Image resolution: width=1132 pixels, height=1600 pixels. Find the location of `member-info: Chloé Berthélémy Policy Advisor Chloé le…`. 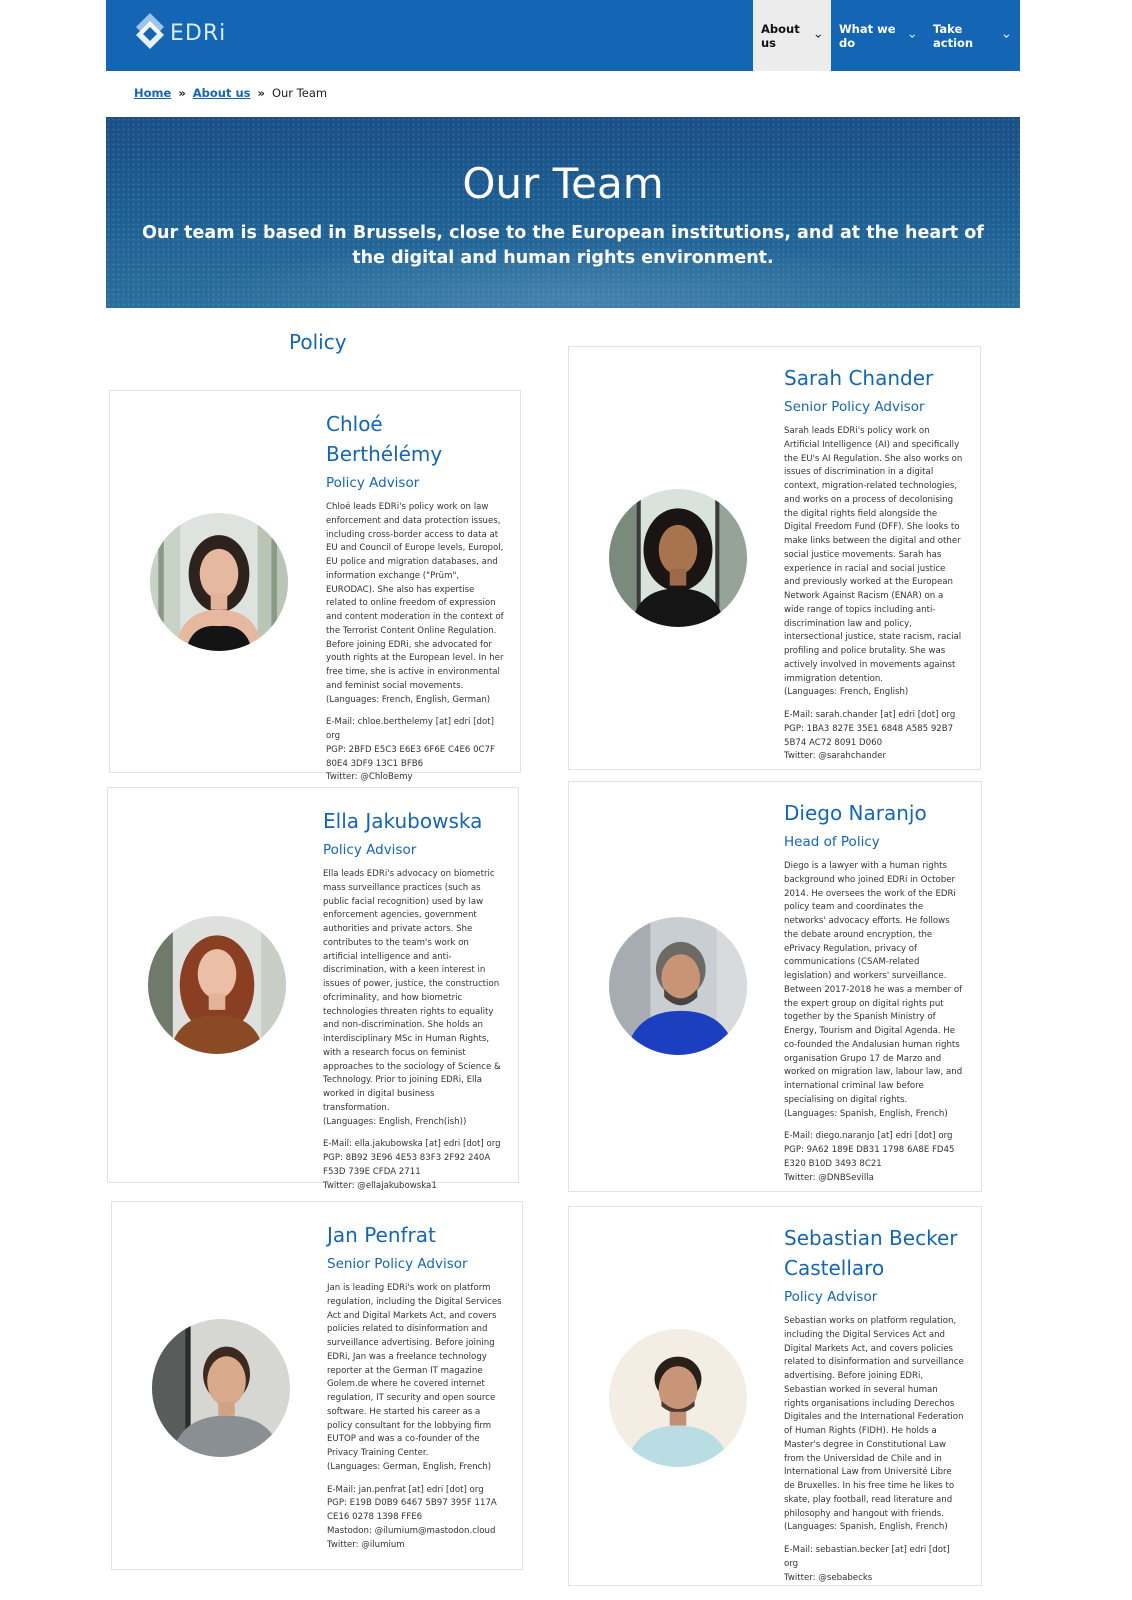

member-info: Chloé Berthélémy Policy Advisor Chloé le… is located at coordinates (415, 597).